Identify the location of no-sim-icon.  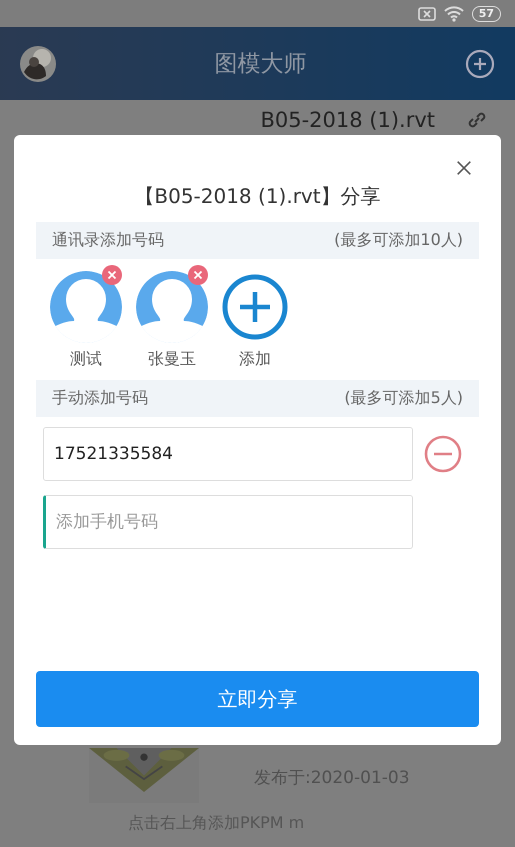
(427, 13).